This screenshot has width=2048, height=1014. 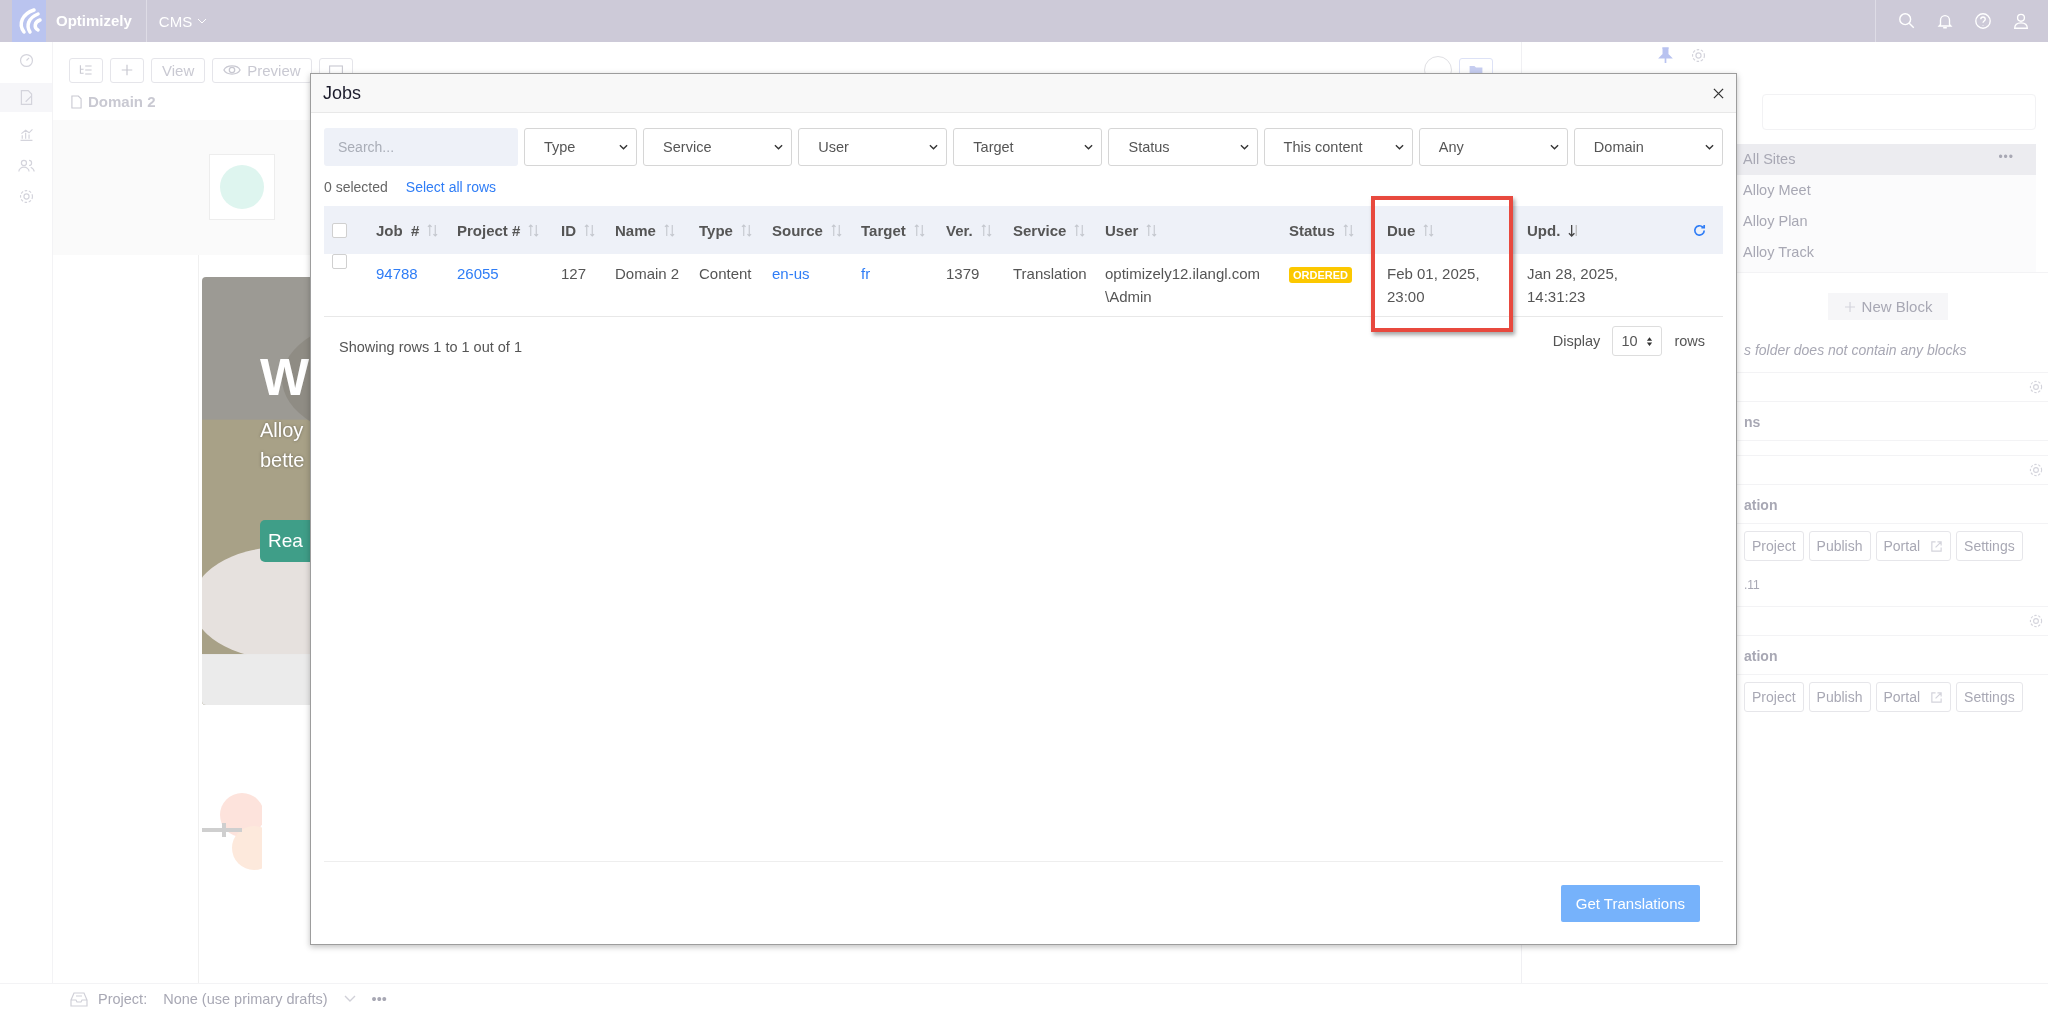 What do you see at coordinates (285, 377) in the screenshot?
I see `hero-heading: W` at bounding box center [285, 377].